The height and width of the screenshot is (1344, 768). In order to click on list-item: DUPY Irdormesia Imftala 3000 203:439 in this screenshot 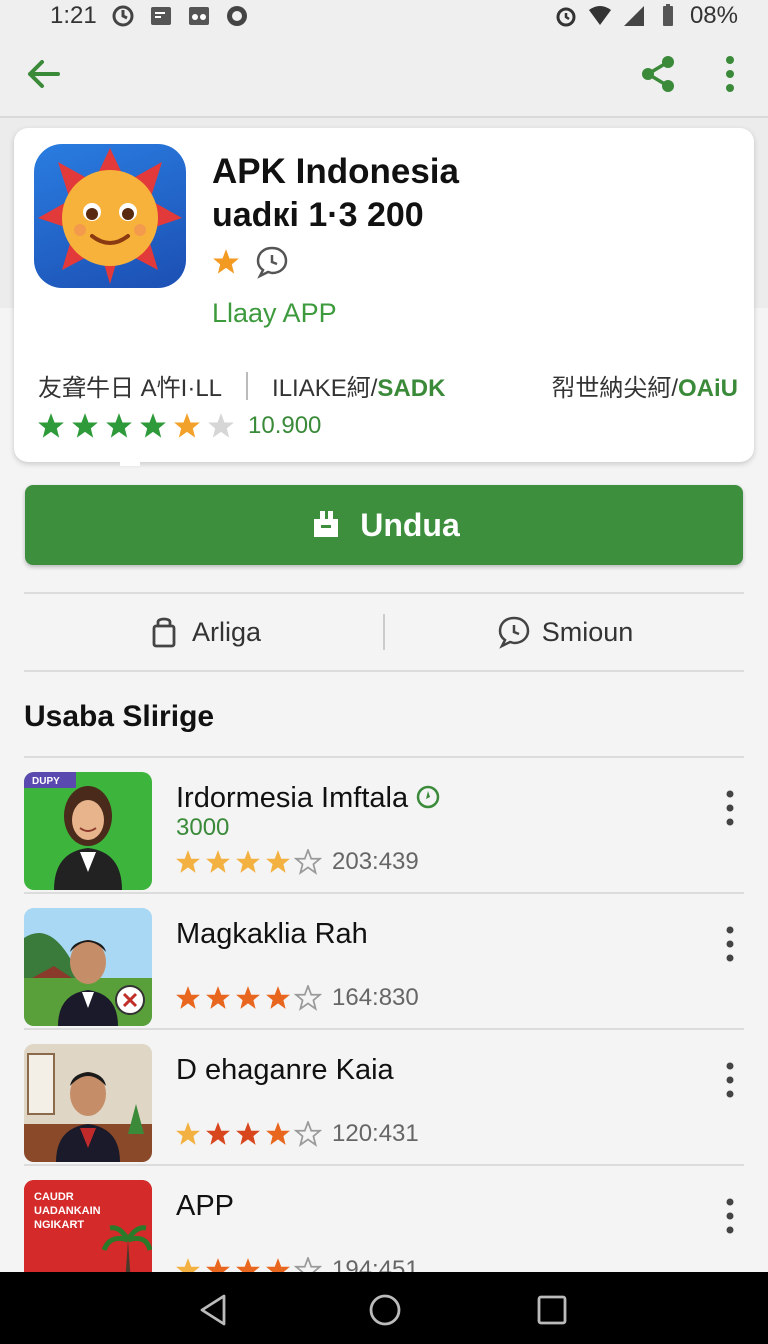, I will do `click(384, 824)`.